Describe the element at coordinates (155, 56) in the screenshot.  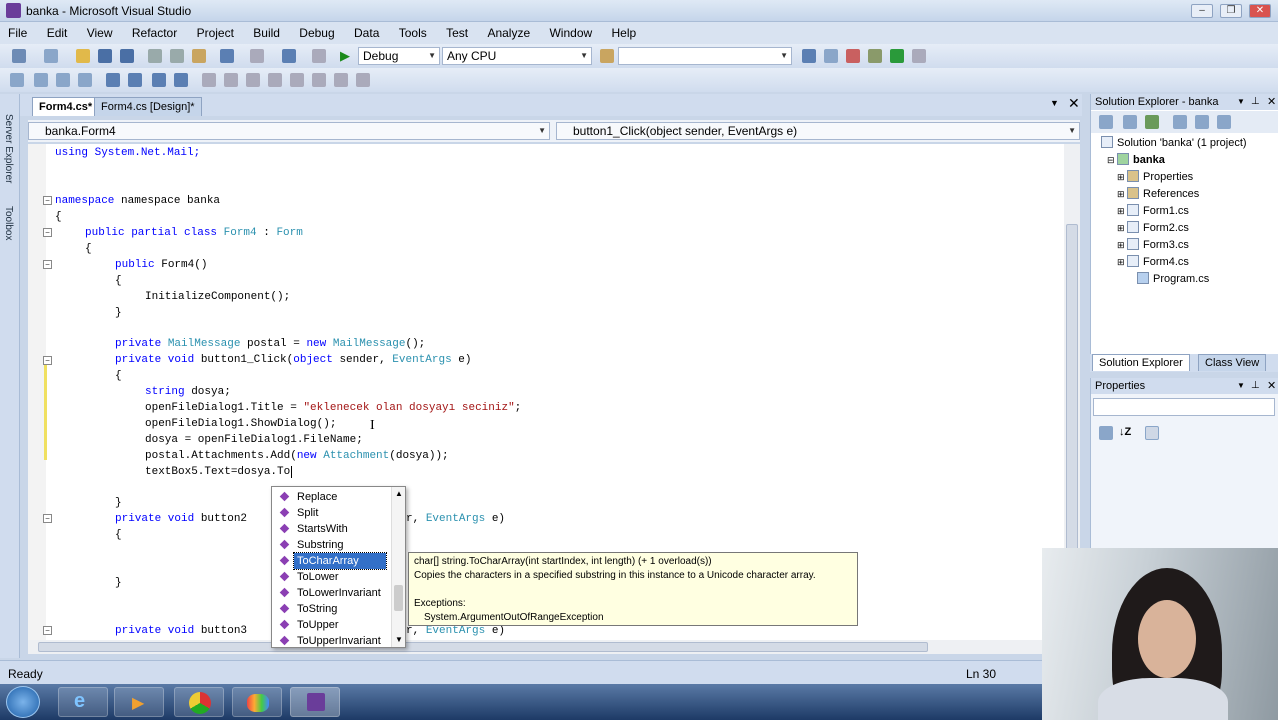
I see `cut-icon` at that location.